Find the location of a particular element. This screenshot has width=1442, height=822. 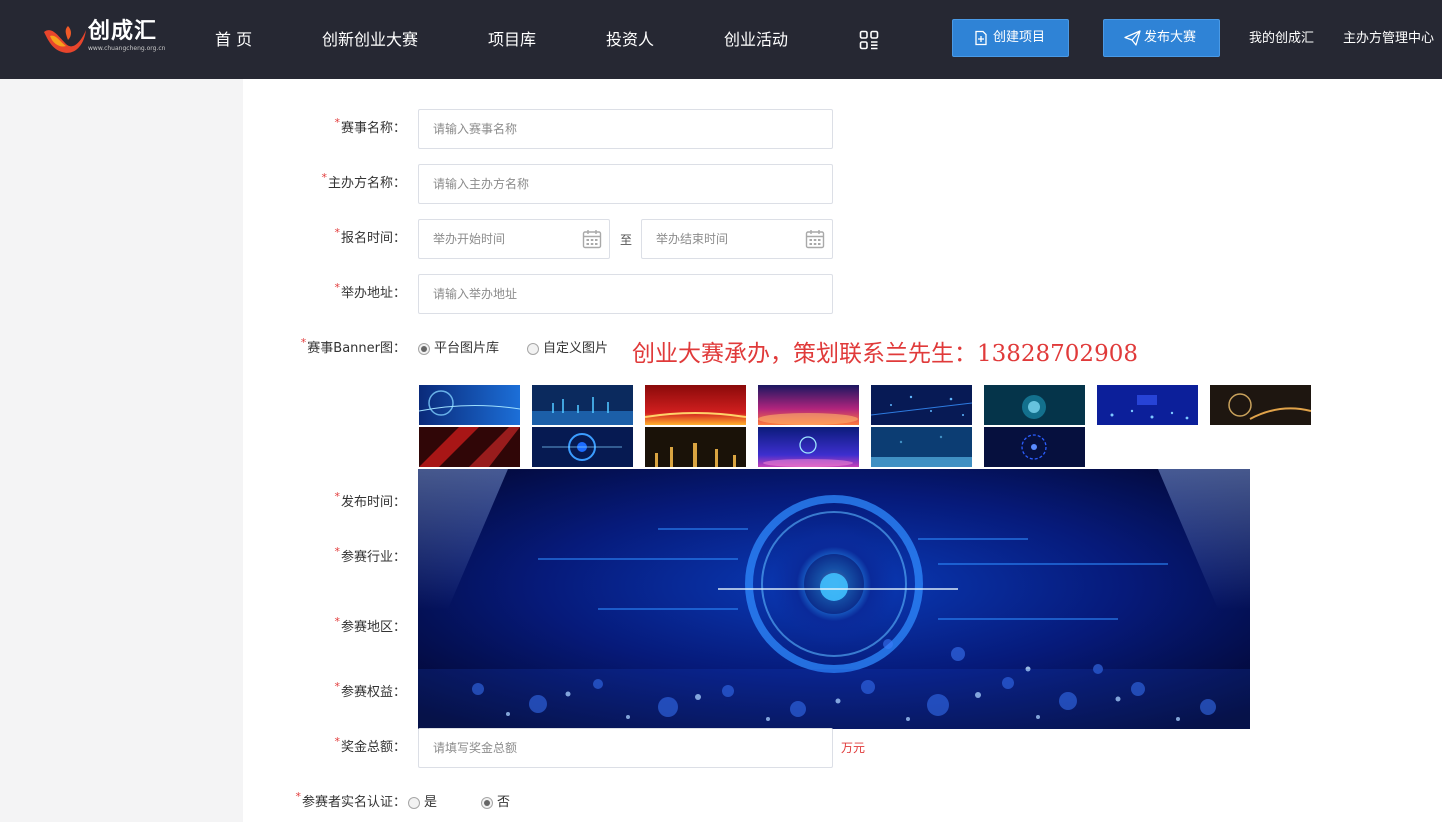

add-document-icon is located at coordinates (981, 38).